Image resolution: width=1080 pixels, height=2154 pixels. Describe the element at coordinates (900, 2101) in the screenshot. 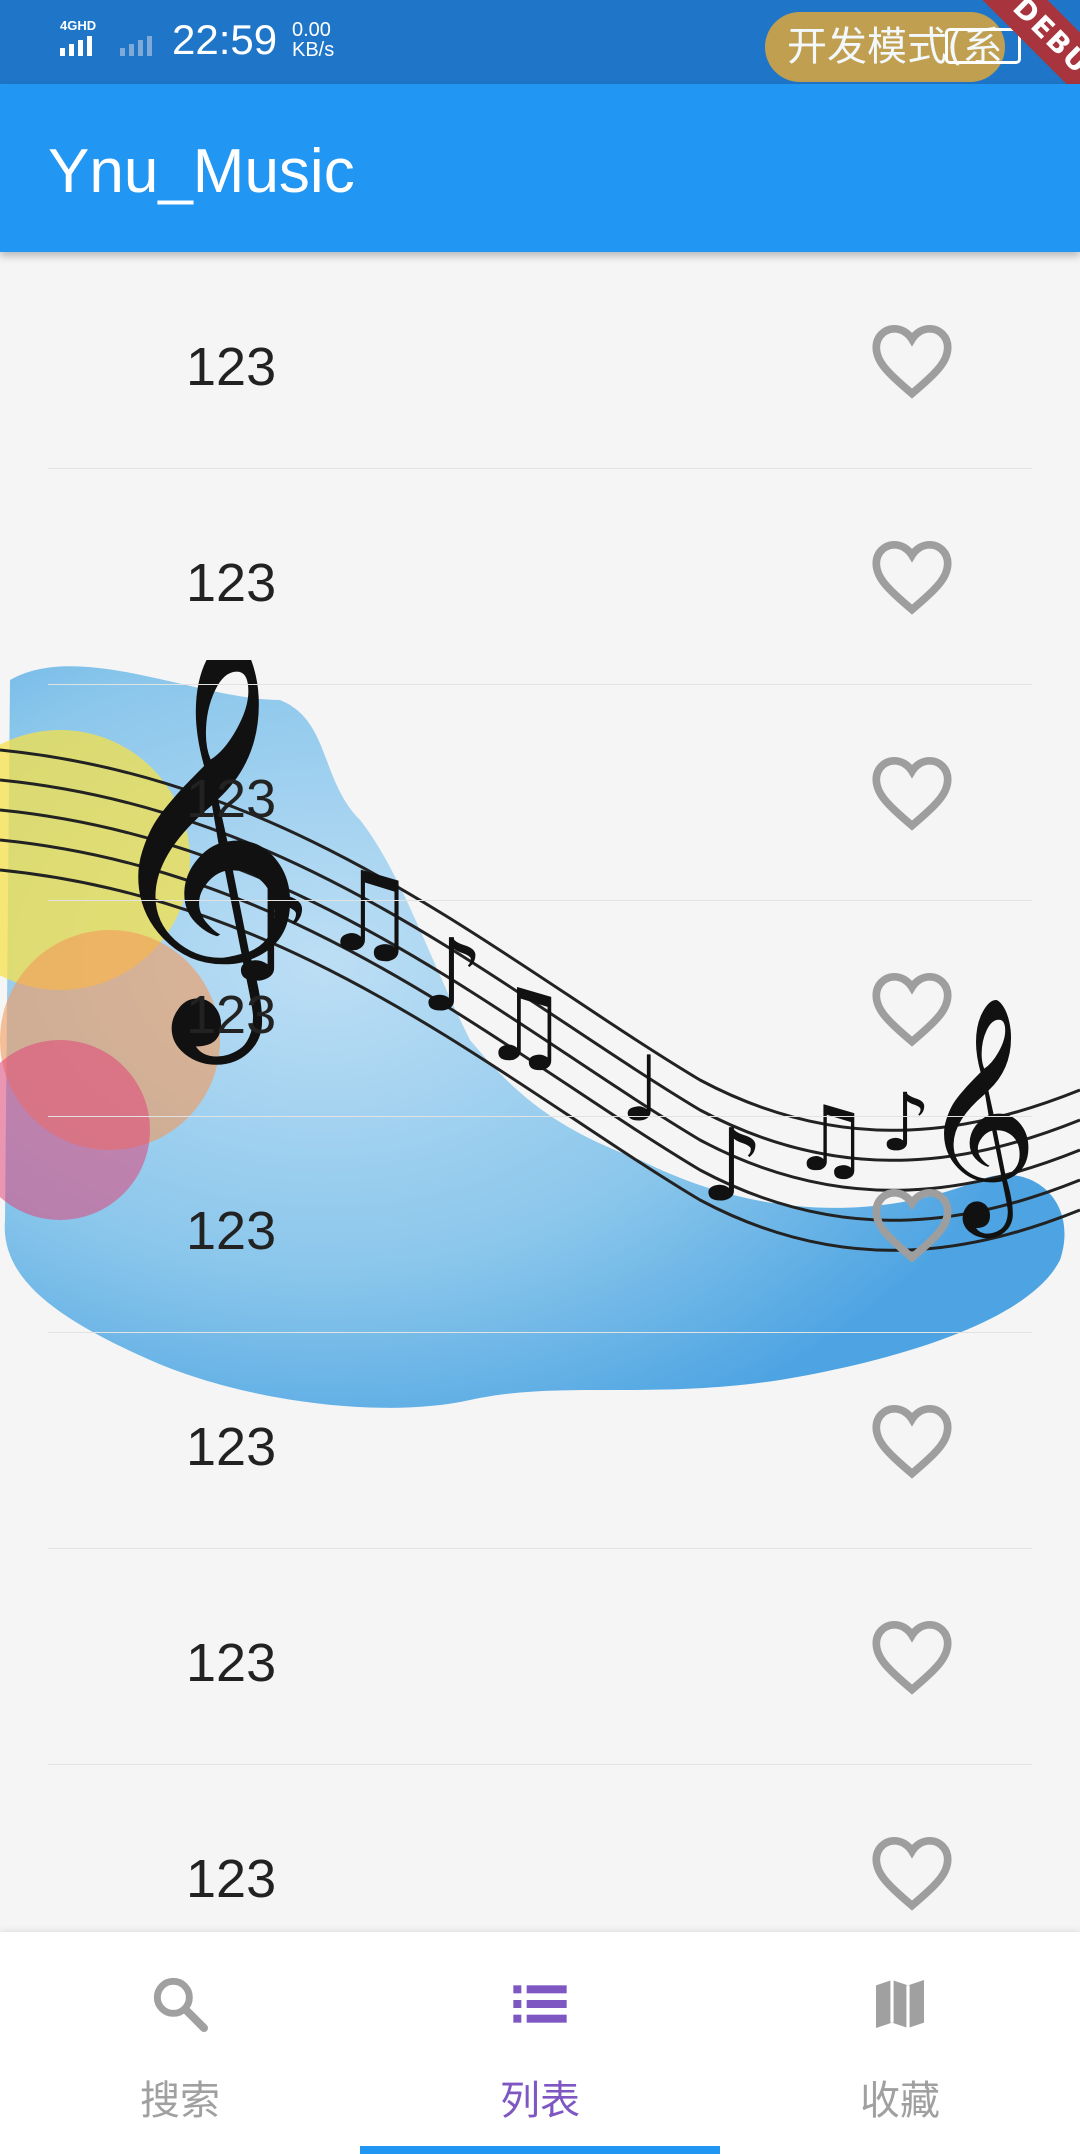

I see `nav-label: 收藏` at that location.